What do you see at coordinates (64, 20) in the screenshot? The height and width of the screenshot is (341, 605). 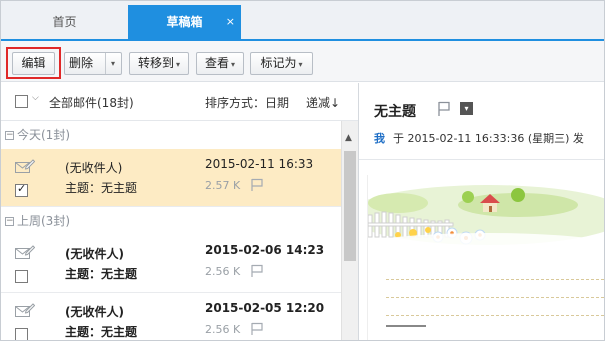 I see `tab-home: 首页` at bounding box center [64, 20].